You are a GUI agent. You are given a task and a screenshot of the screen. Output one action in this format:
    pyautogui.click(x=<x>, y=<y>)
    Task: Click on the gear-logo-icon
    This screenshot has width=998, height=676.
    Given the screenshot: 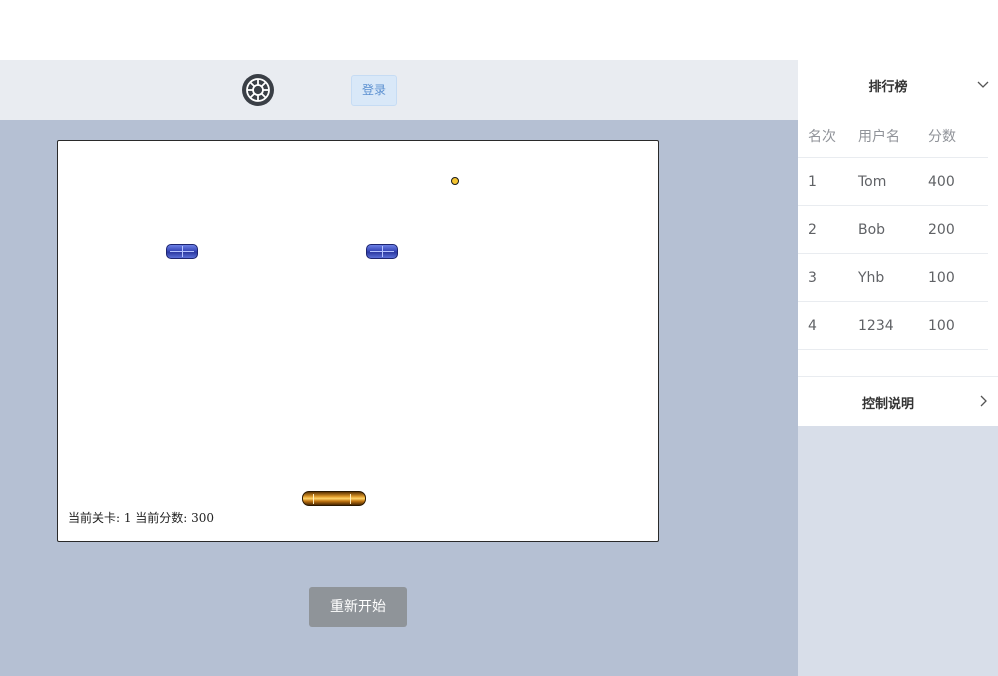 What is the action you would take?
    pyautogui.click(x=258, y=90)
    